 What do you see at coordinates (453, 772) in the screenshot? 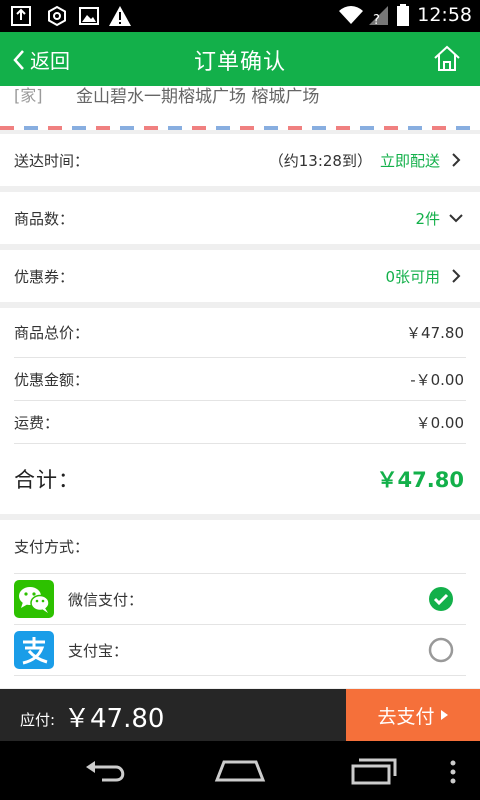
I see `more-options-icon` at bounding box center [453, 772].